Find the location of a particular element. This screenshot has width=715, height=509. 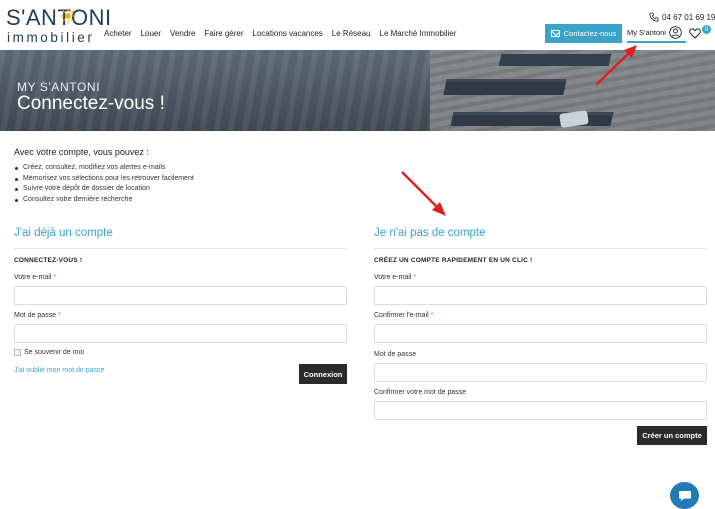

login-email-label: Votre e-mail * is located at coordinates (35, 277).